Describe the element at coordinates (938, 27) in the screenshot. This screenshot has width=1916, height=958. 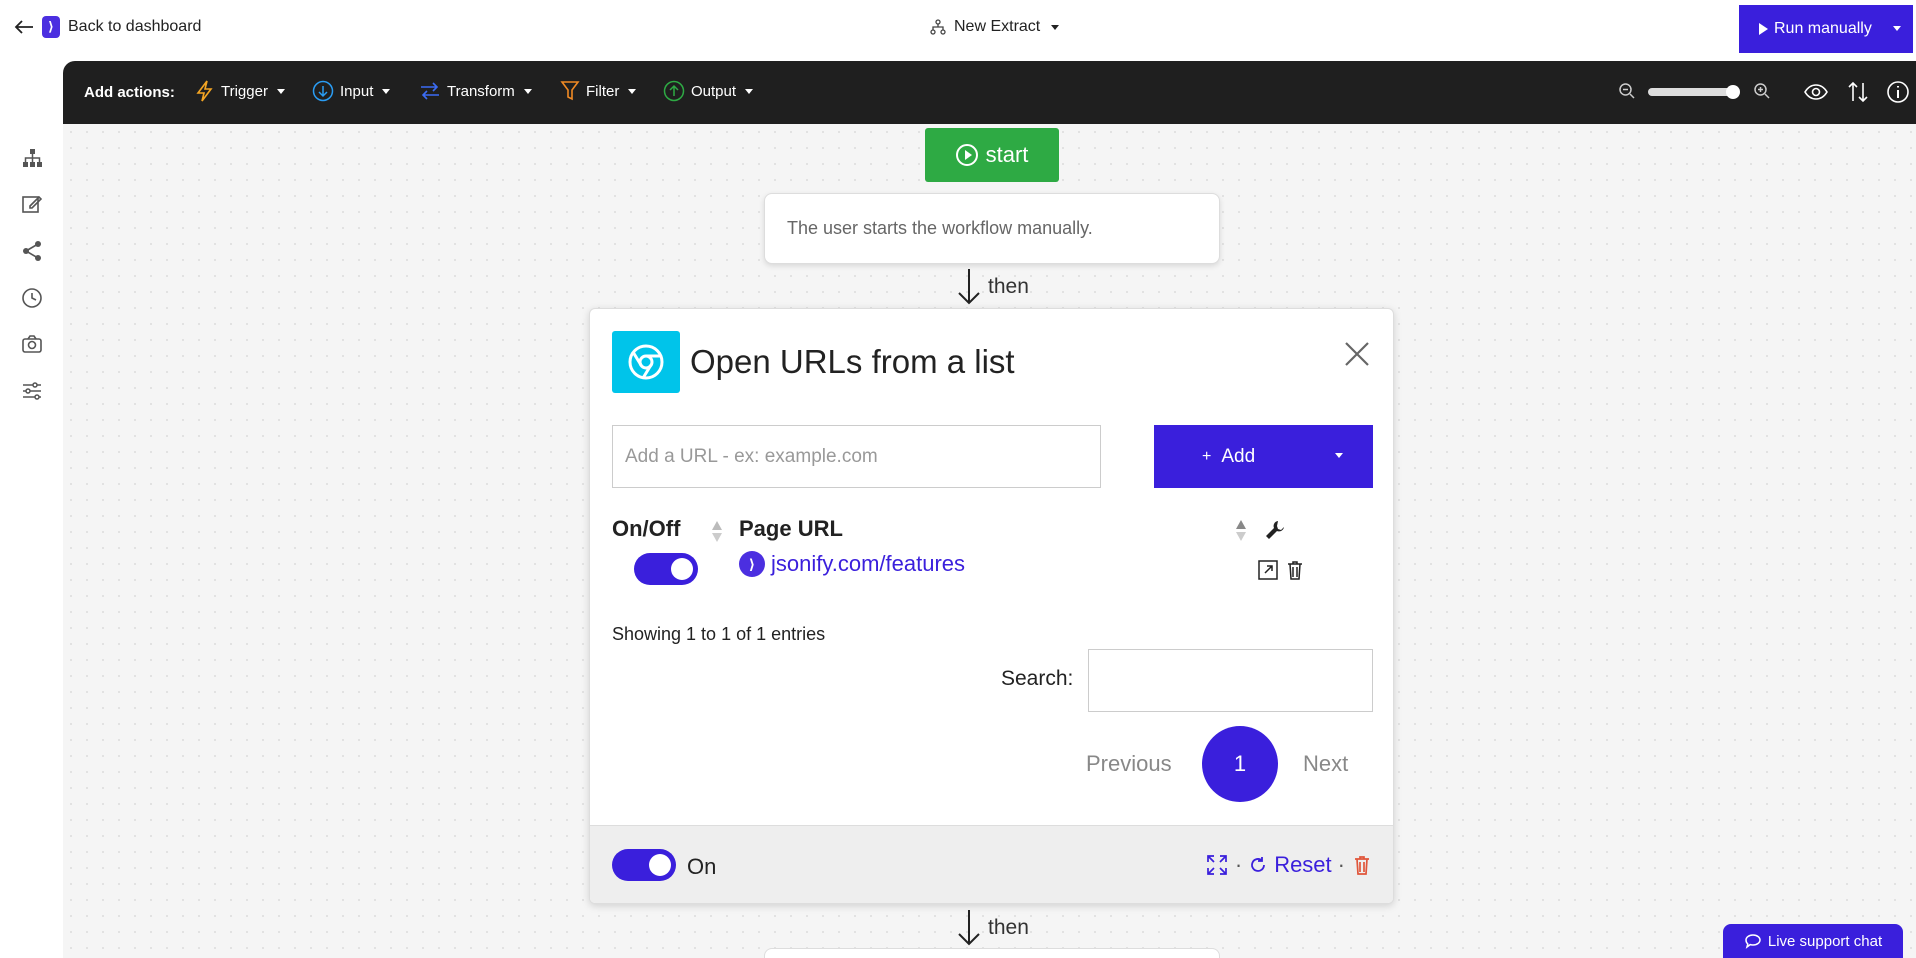
I see `workflow-icon` at that location.